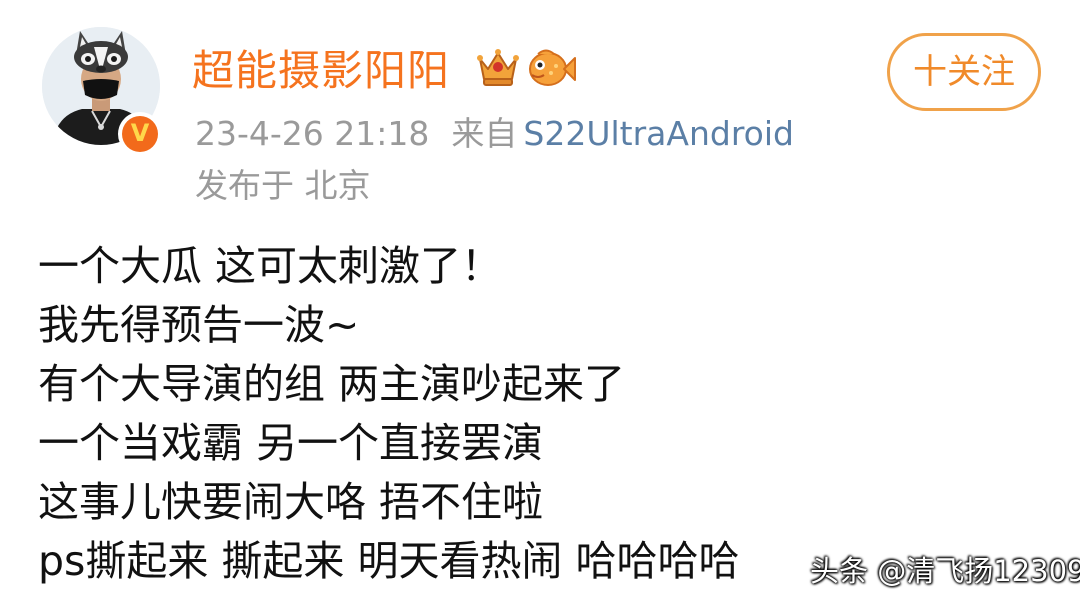 The image size is (1080, 601). Describe the element at coordinates (964, 72) in the screenshot. I see `follow-button: 十关注` at that location.